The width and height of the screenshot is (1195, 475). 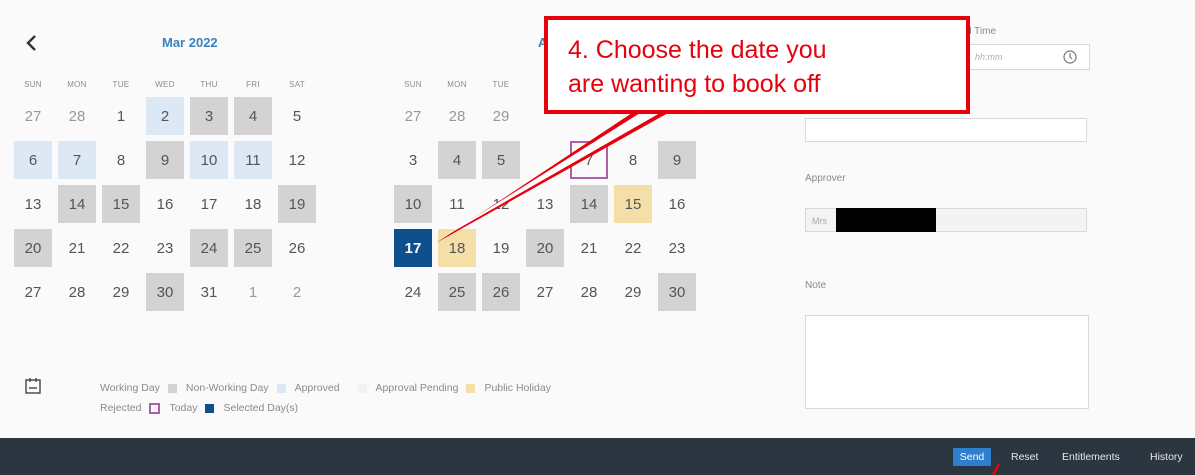 What do you see at coordinates (552, 178) in the screenshot?
I see `callout-pointer` at bounding box center [552, 178].